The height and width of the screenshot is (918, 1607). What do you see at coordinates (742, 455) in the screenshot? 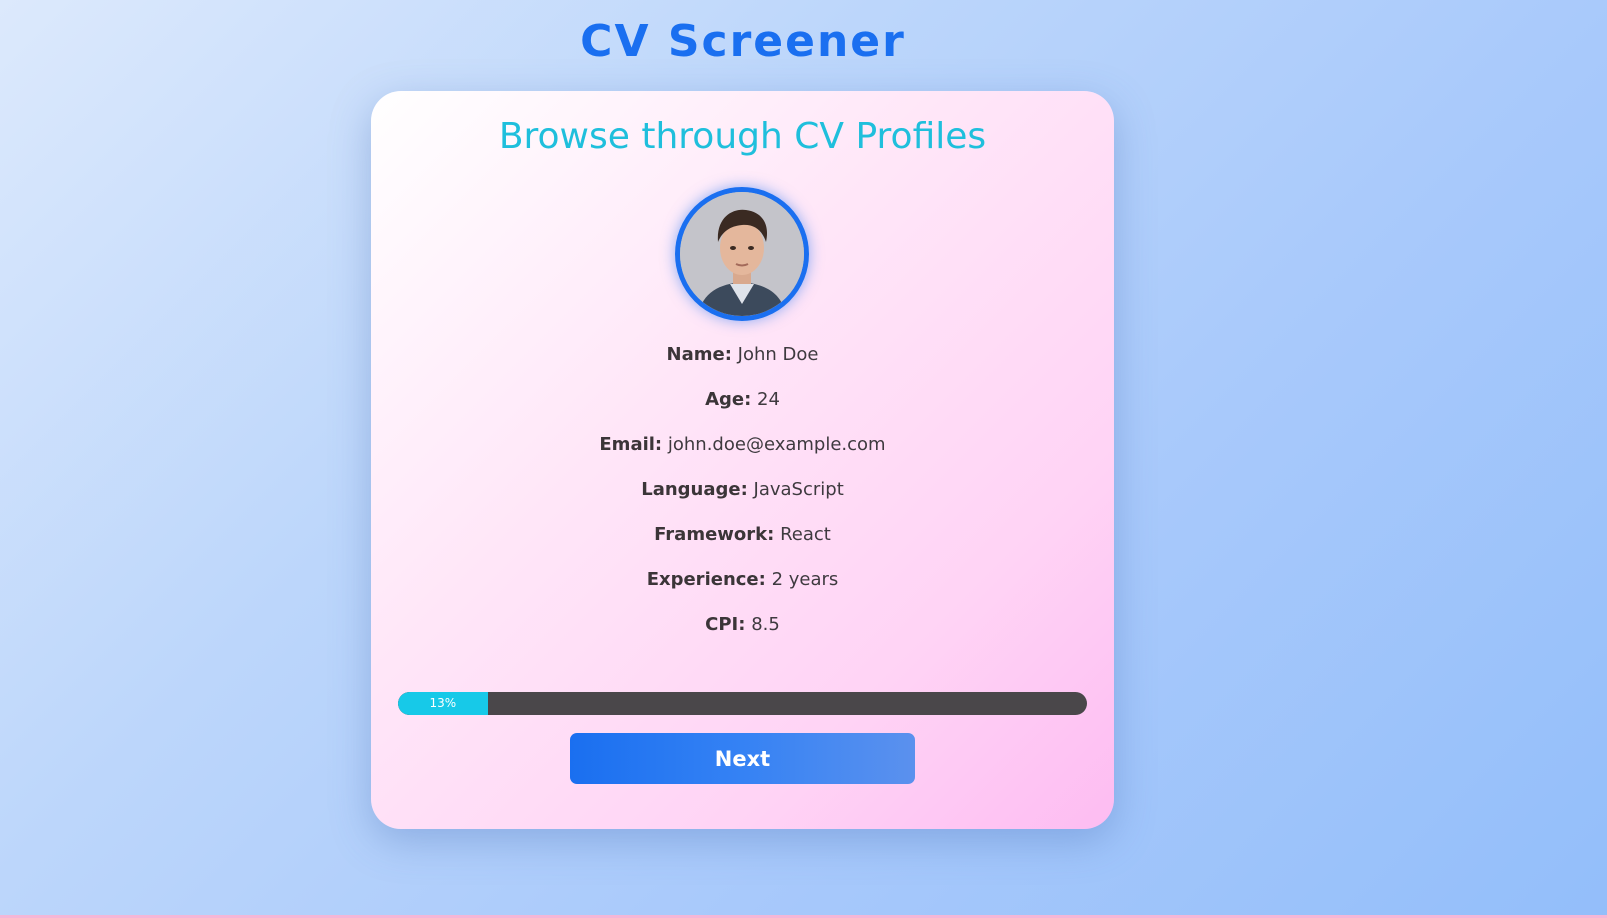
I see `field-email: Email: john.doe@example.com` at bounding box center [742, 455].